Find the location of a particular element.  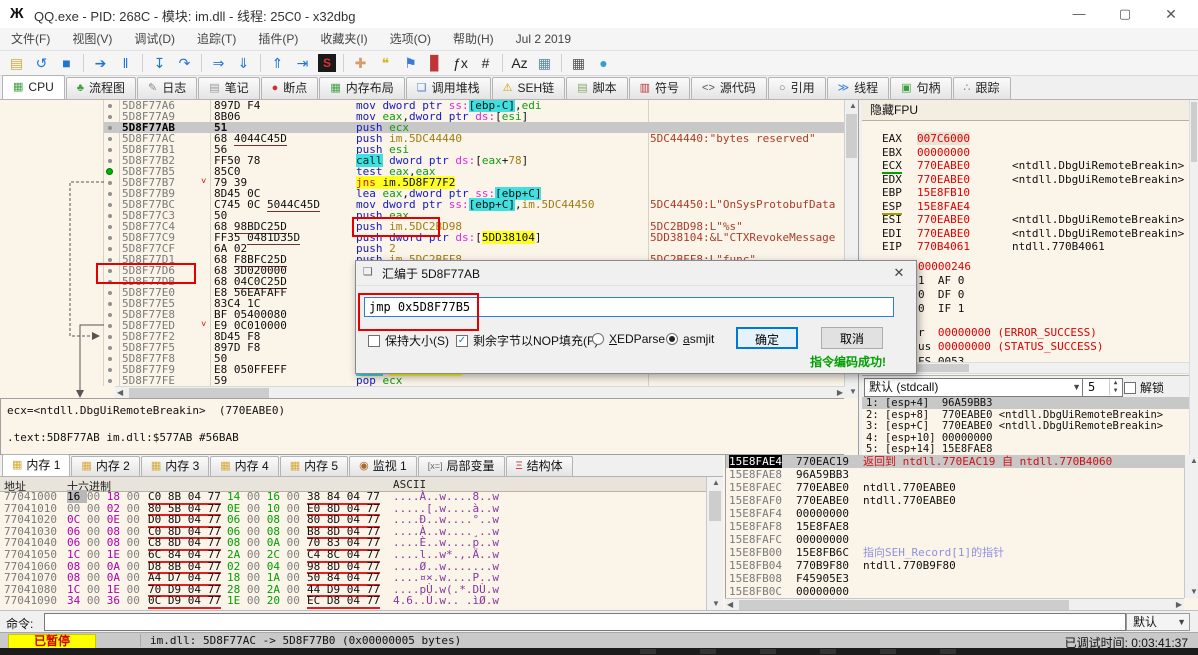

argument-row: 5: [esp+14] 15E8FAE8 is located at coordinates (1027, 449).